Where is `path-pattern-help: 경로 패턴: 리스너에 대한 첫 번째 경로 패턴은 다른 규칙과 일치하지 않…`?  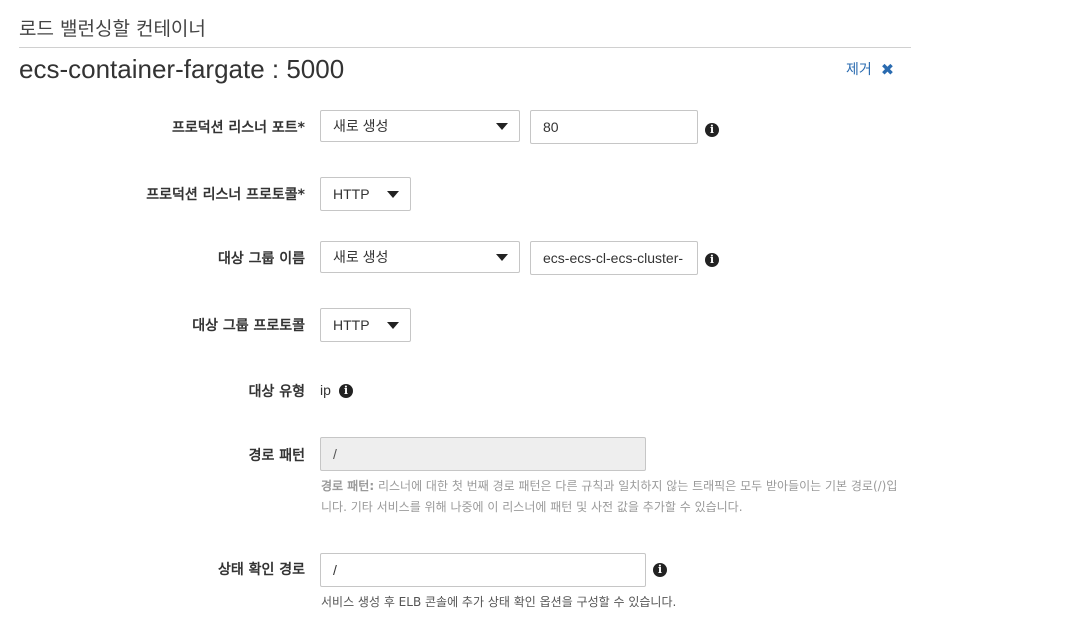
path-pattern-help: 경로 패턴: 리스너에 대한 첫 번째 경로 패턴은 다른 규칙과 일치하지 않… is located at coordinates (611, 497).